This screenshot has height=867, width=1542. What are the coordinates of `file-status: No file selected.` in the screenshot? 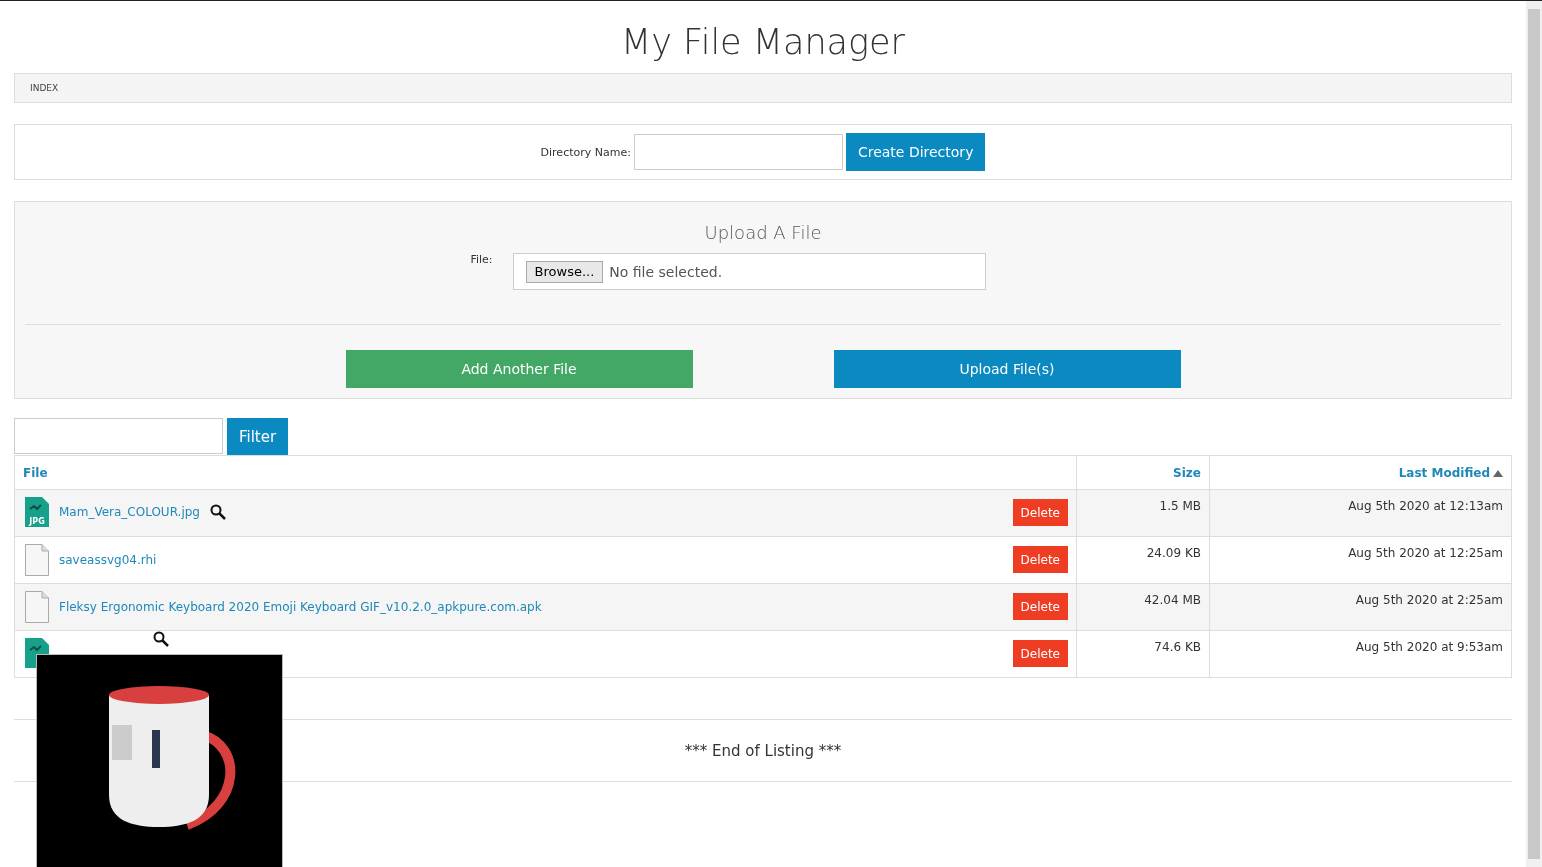 It's located at (666, 271).